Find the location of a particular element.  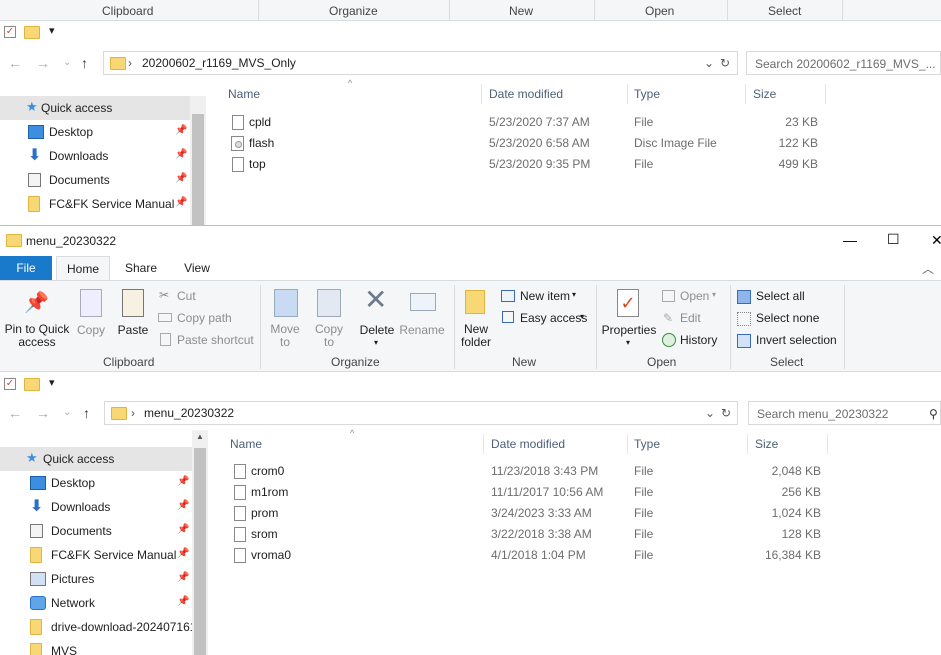

open-button: Open is located at coordinates (694, 296).